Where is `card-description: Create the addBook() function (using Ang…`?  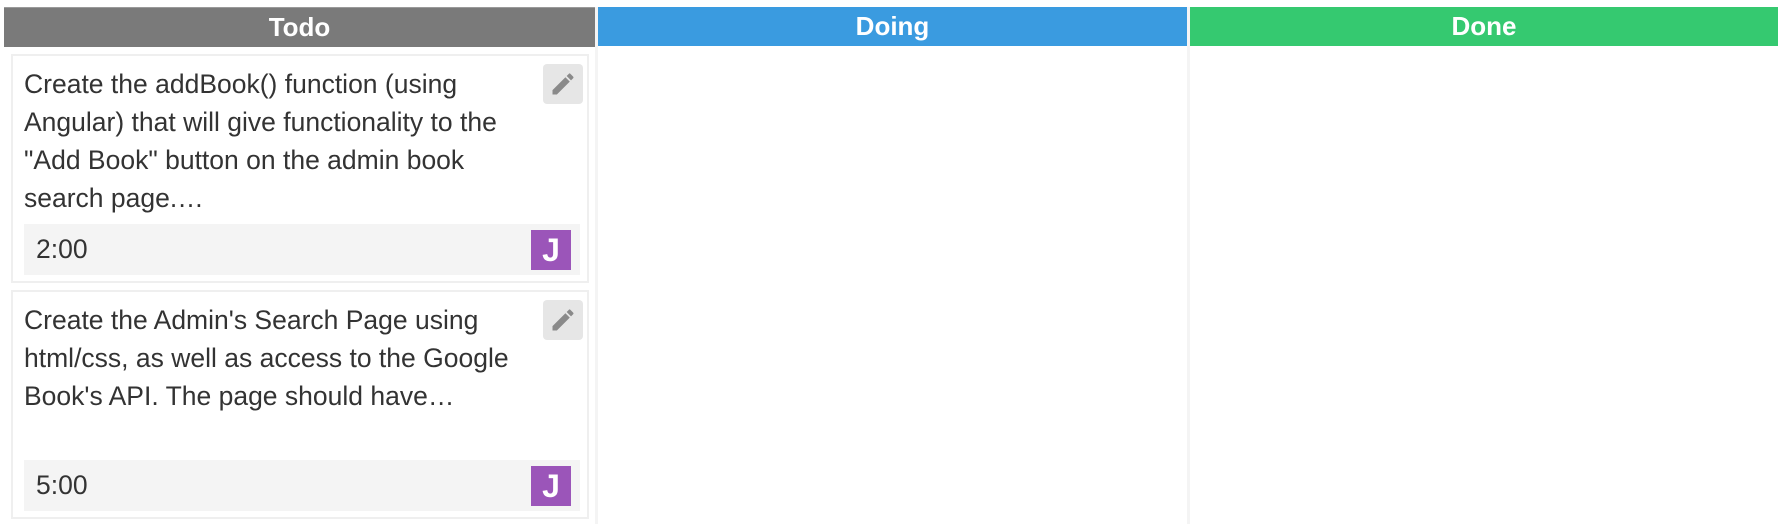
card-description: Create the addBook() function (using Ang… is located at coordinates (260, 141).